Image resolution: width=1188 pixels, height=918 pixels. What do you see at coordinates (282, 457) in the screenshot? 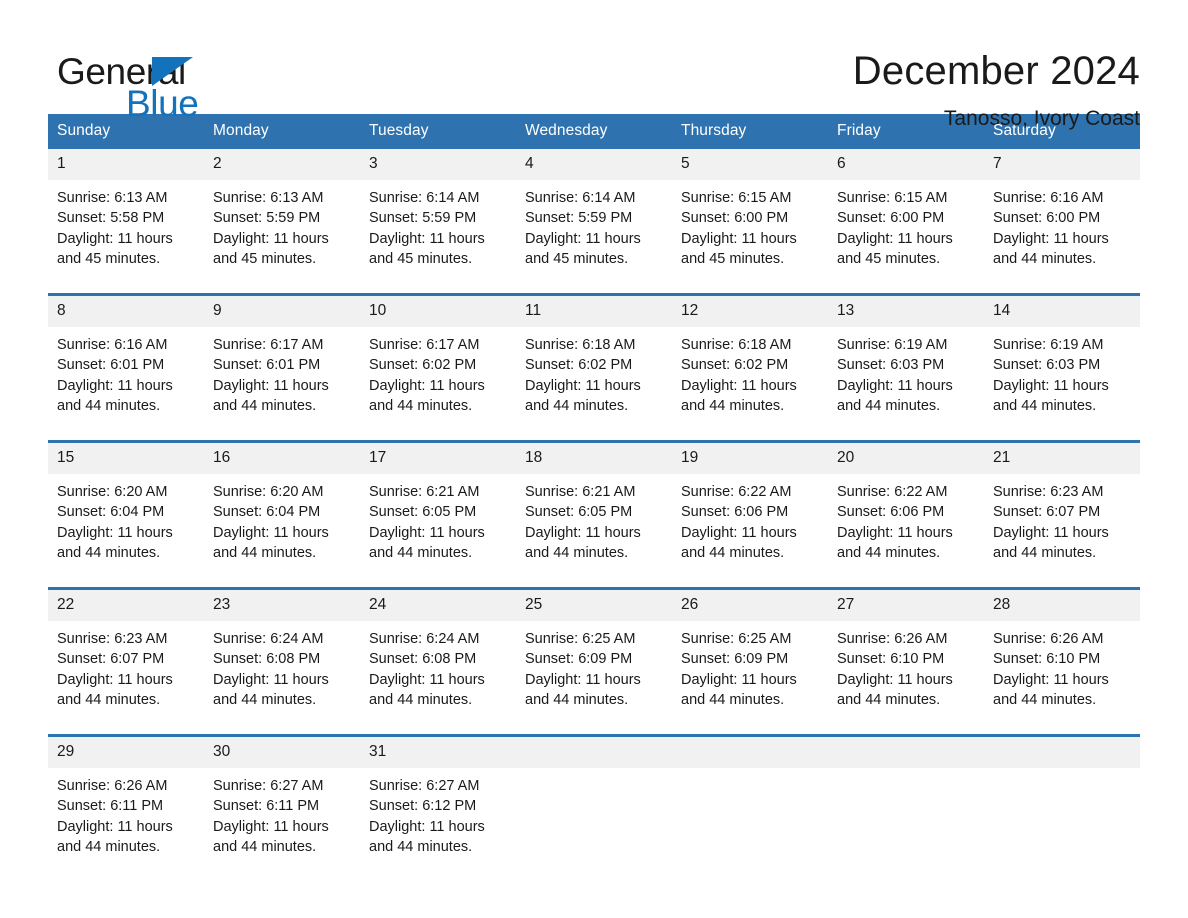
I see `day-number: 16` at bounding box center [282, 457].